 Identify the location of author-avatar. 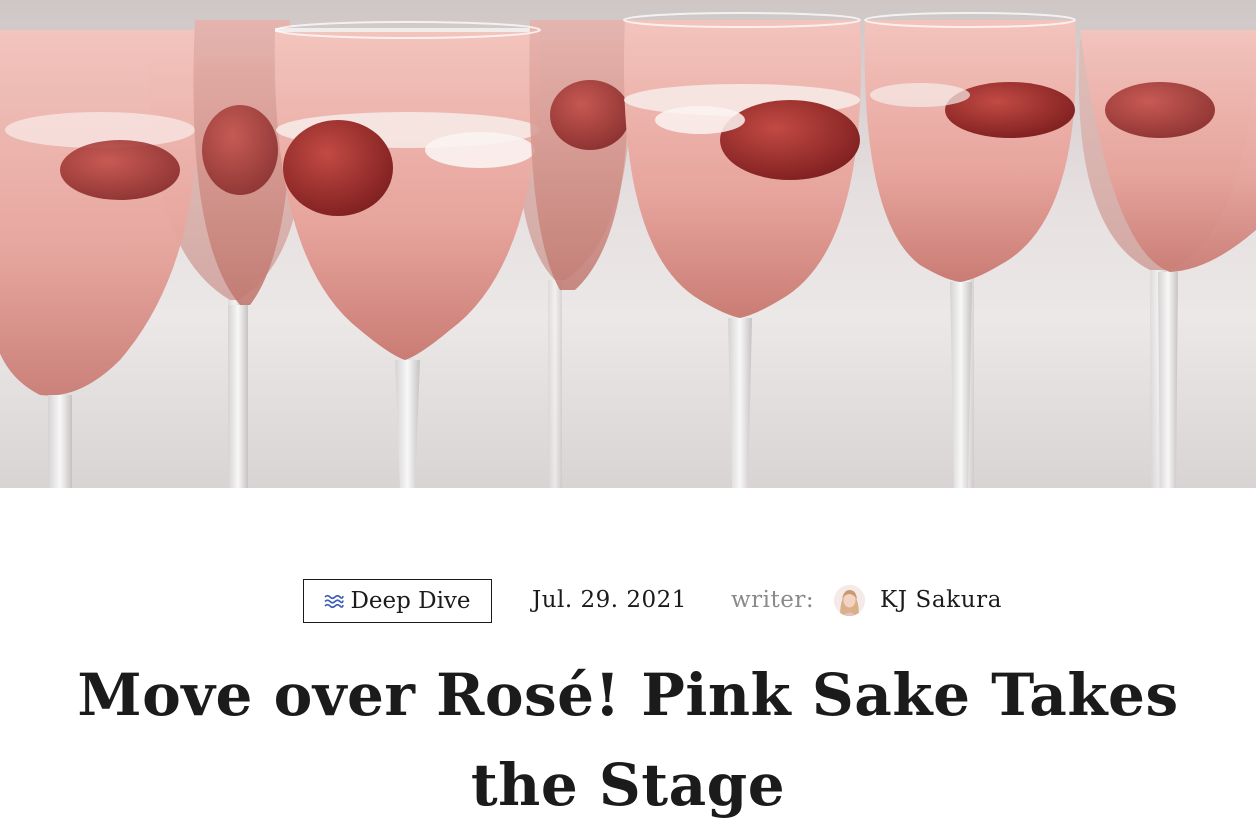
(849, 600).